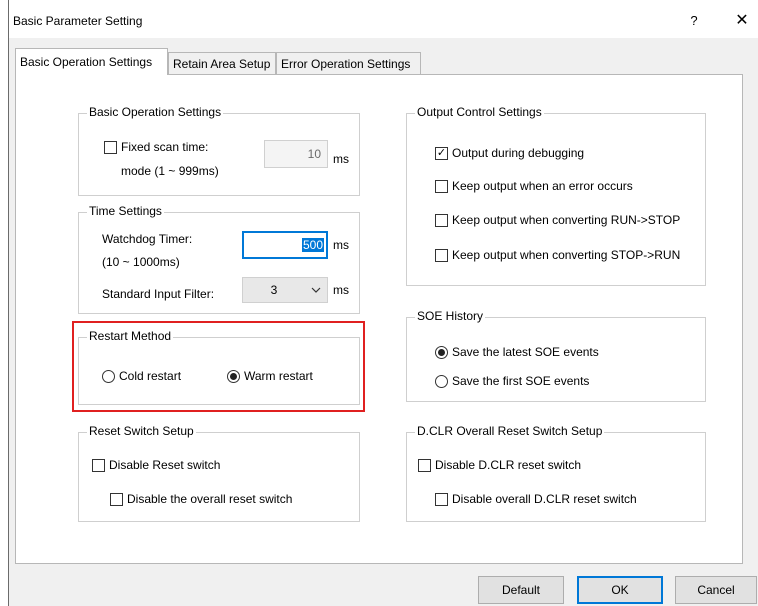 The image size is (758, 606). I want to click on input-filter-label: Standard Input Filter:, so click(158, 294).